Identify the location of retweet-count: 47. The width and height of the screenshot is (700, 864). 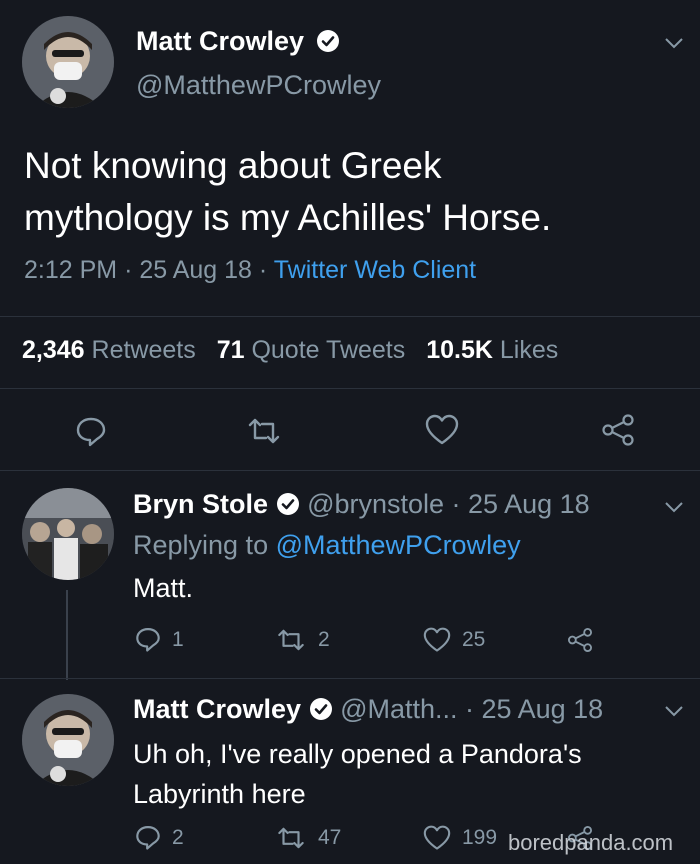
(330, 837).